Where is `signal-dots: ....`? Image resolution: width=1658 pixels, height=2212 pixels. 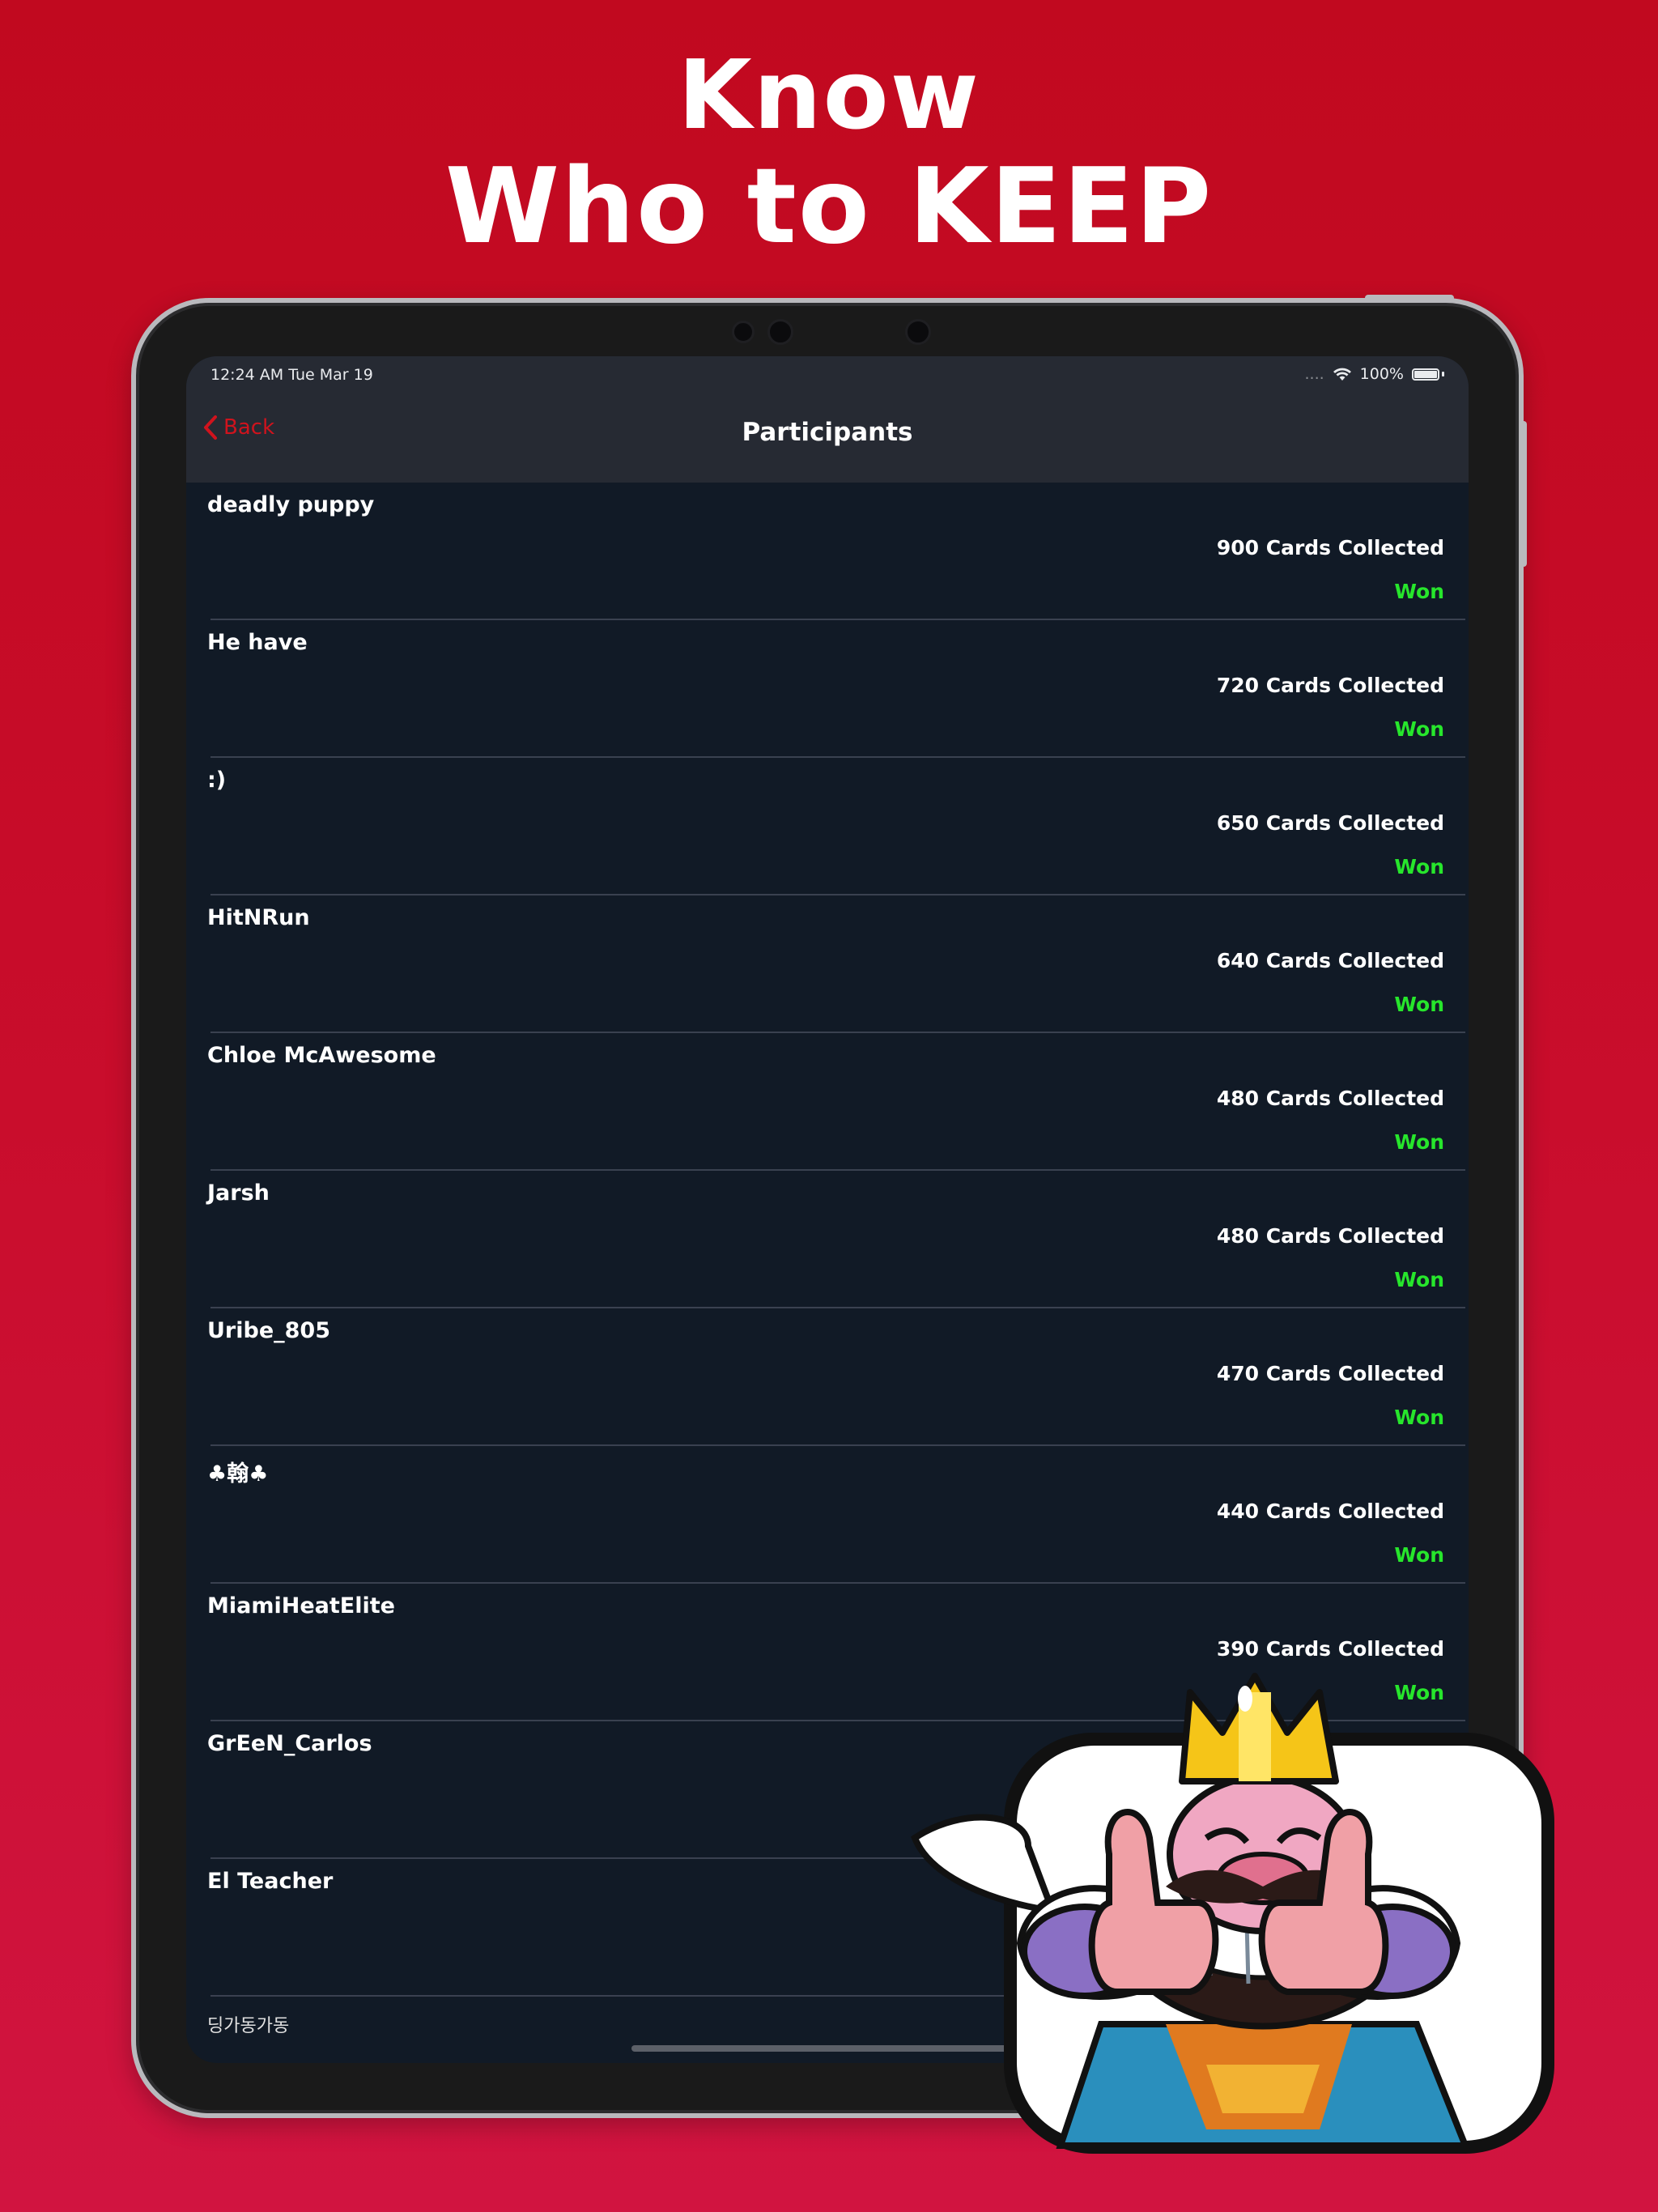 signal-dots: .... is located at coordinates (1314, 374).